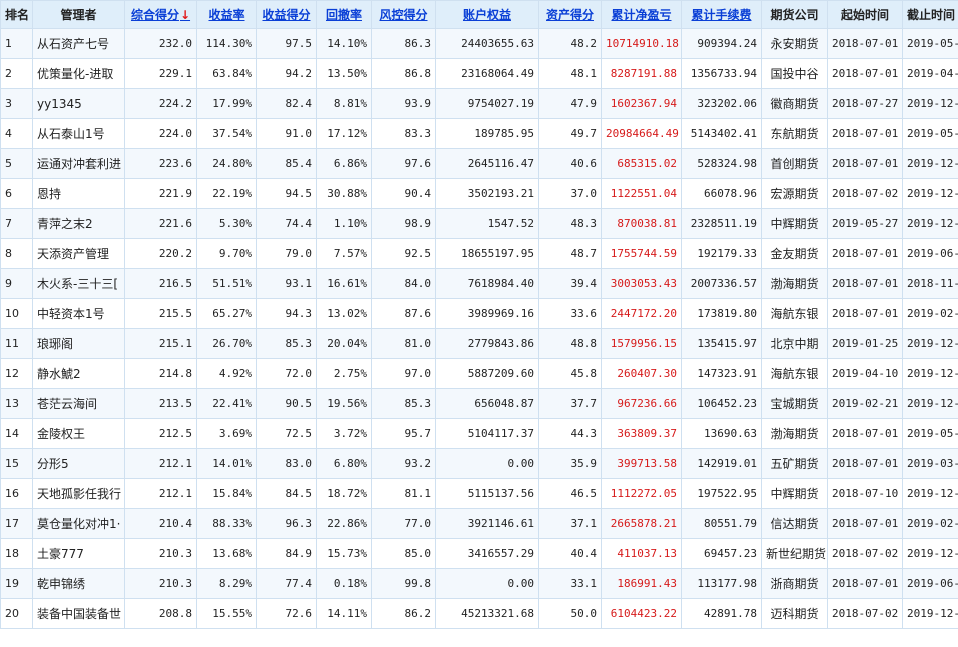 The width and height of the screenshot is (958, 647). I want to click on rank-cell: 13, so click(16, 403).